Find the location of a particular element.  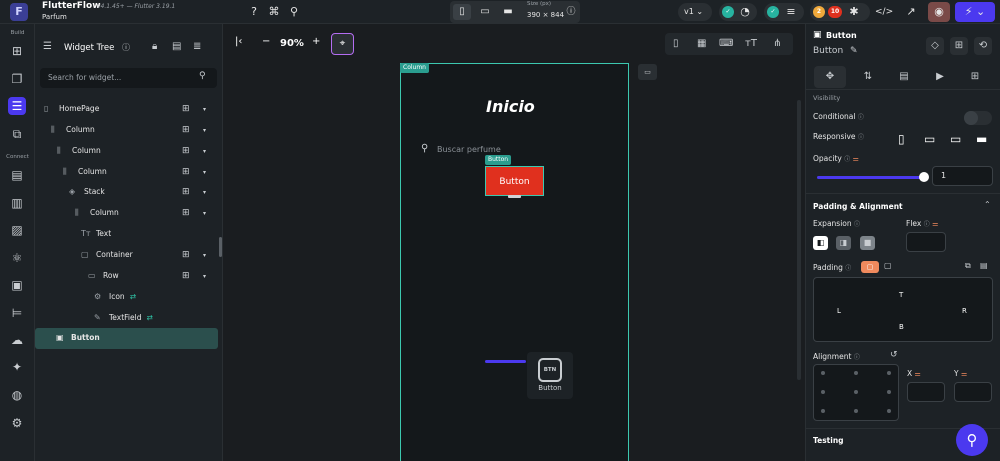

device-frame-icon: ▦ is located at coordinates (701, 43).